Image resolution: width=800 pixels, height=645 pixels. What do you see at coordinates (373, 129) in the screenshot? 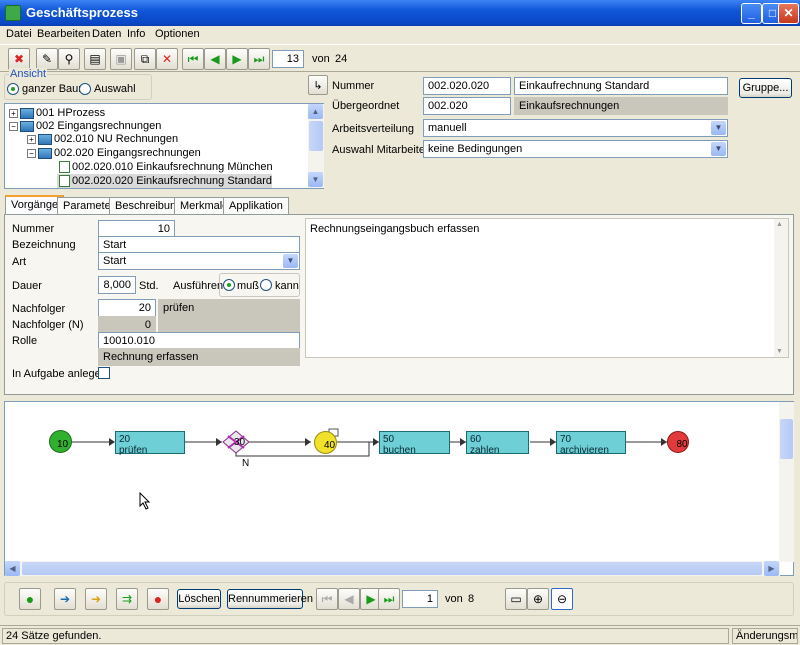
I see `arbeitsverteilung-label: Arbeitsverteilung` at bounding box center [373, 129].